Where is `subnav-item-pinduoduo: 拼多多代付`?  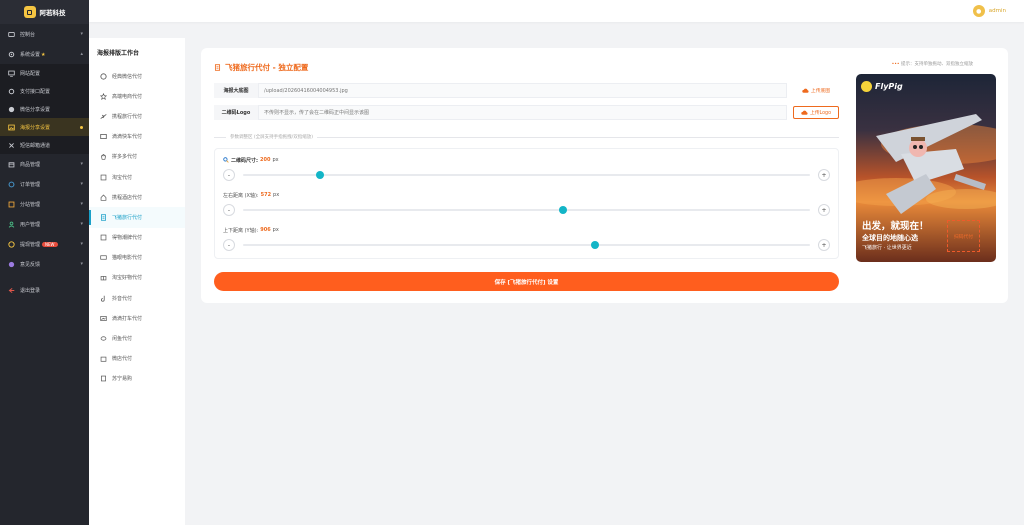
subnav-item-pinduoduo: 拼多多代付 is located at coordinates (137, 157).